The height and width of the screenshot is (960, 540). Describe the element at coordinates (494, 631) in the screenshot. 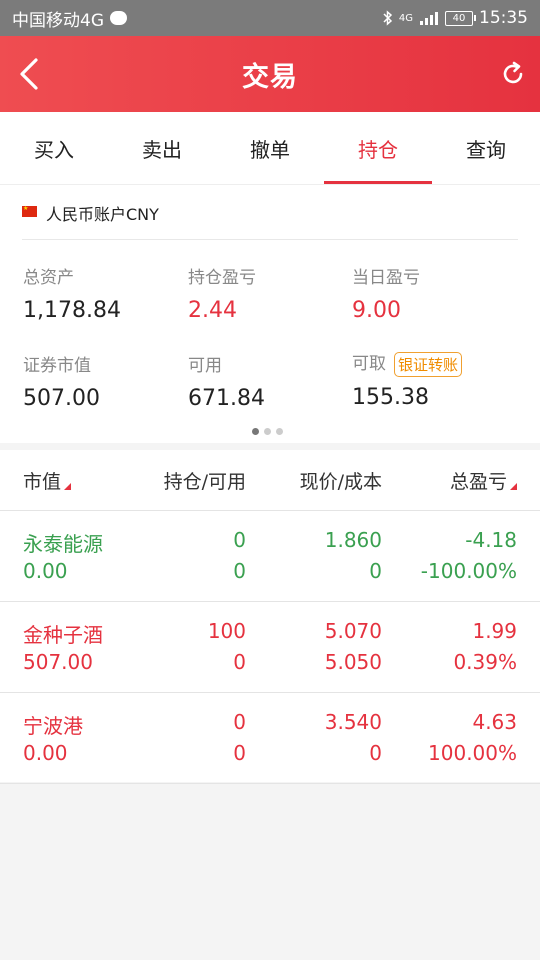

I see `total-pnl: 1.99` at that location.